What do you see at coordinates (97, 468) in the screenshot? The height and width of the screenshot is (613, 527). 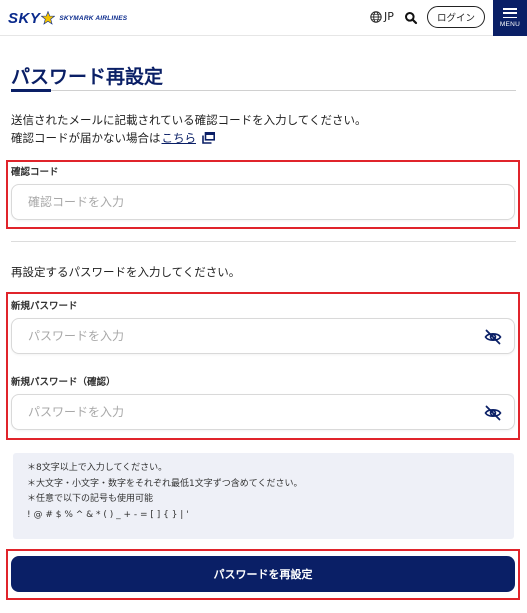 I see `rule-min-length: ＊8文字以上で入力してください。` at bounding box center [97, 468].